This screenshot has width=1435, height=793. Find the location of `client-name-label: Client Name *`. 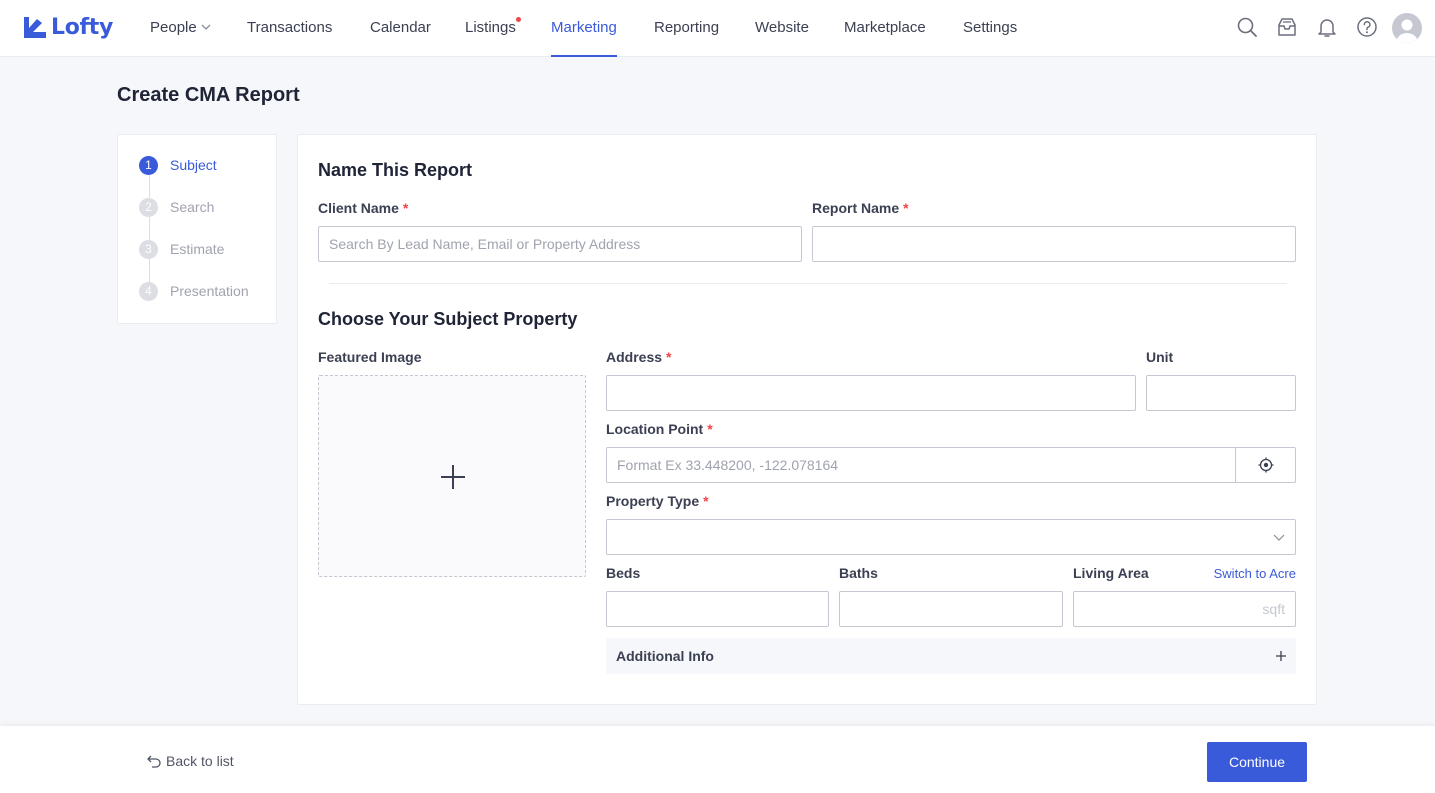

client-name-label: Client Name * is located at coordinates (363, 208).